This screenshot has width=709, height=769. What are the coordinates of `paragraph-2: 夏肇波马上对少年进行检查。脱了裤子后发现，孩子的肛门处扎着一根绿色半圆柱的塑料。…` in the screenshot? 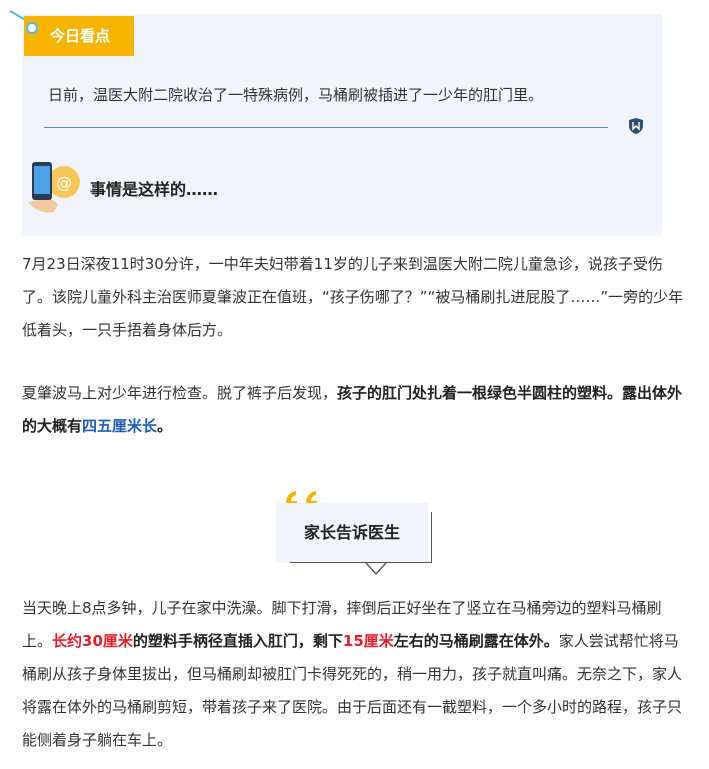 It's located at (354, 410).